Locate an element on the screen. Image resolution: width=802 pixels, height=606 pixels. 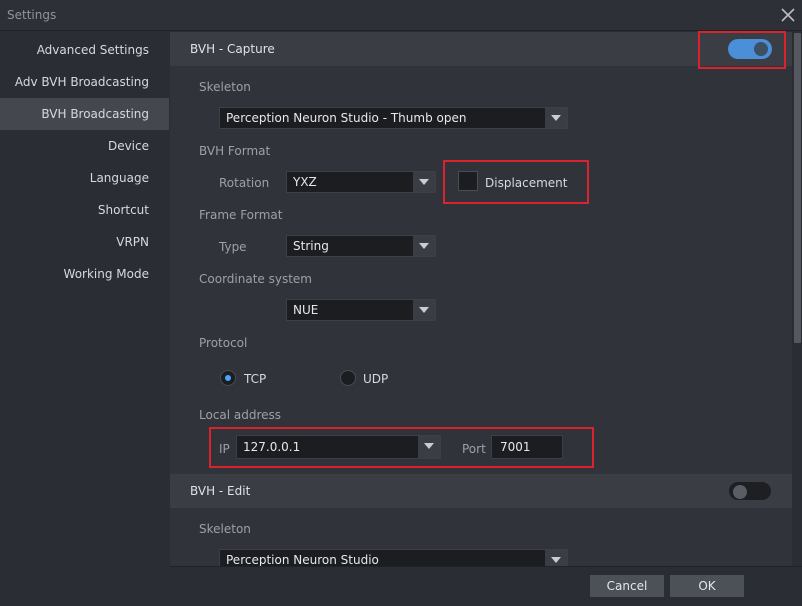
sidebar-item-bvh-broadcasting: BVH Broadcasting is located at coordinates (84, 114).